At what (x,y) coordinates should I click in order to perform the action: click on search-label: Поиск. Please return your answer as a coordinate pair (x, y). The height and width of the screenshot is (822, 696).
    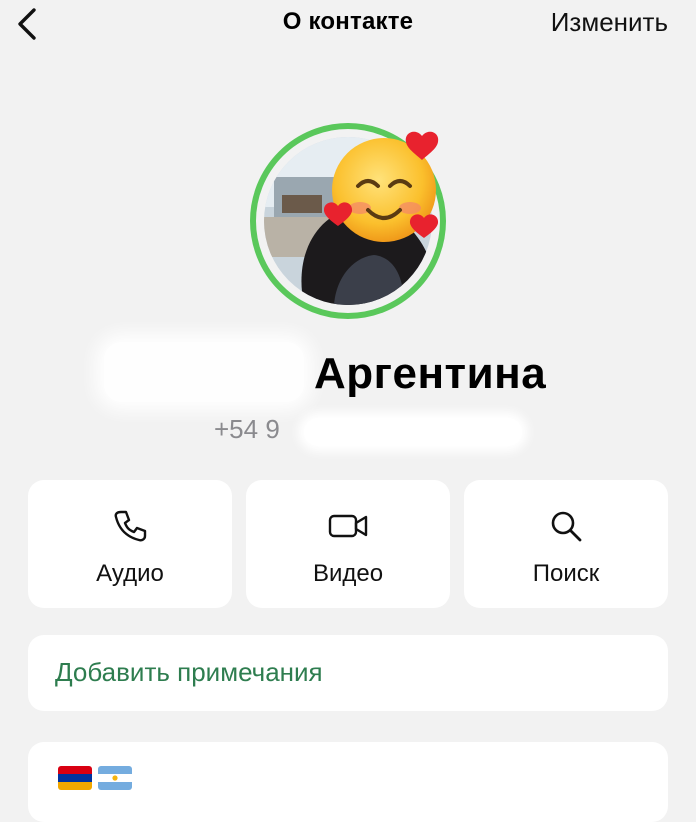
    Looking at the image, I should click on (566, 573).